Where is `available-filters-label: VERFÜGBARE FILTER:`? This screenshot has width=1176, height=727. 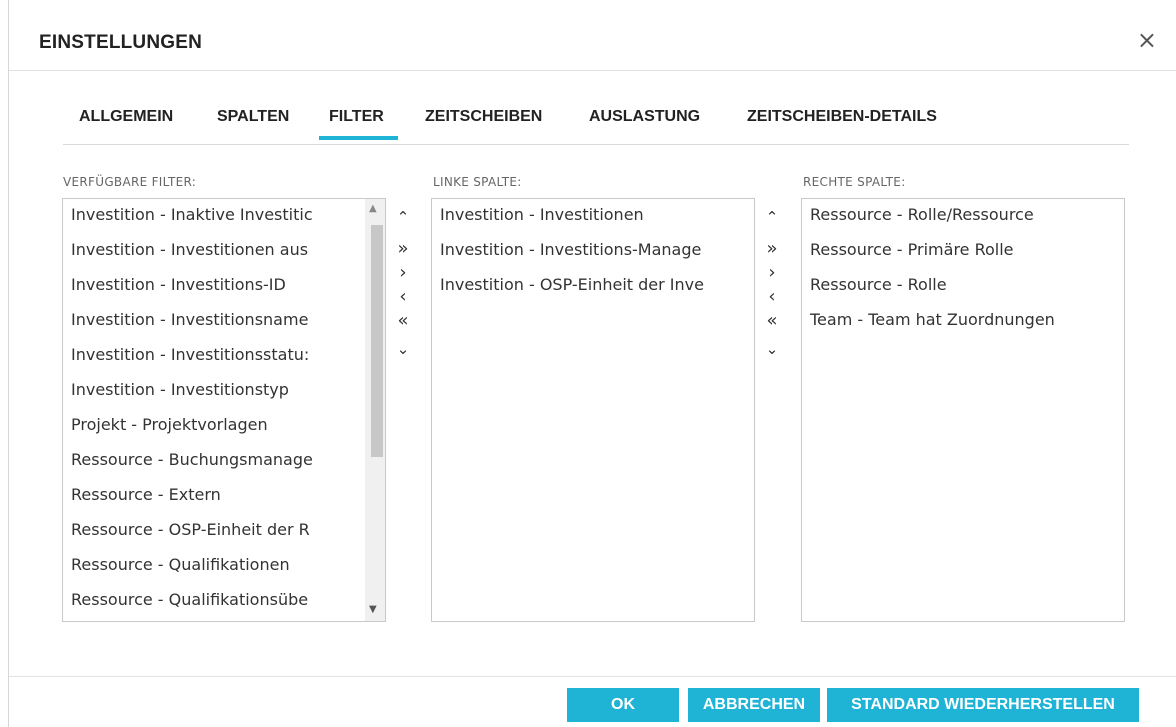
available-filters-label: VERFÜGBARE FILTER: is located at coordinates (130, 182).